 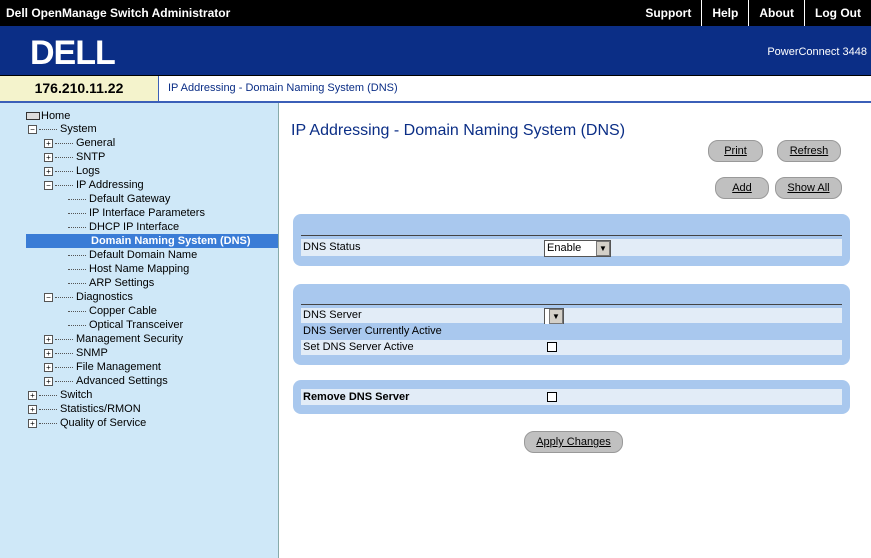 I want to click on tree-item-arp-settings: ARP Settings, so click(x=111, y=283).